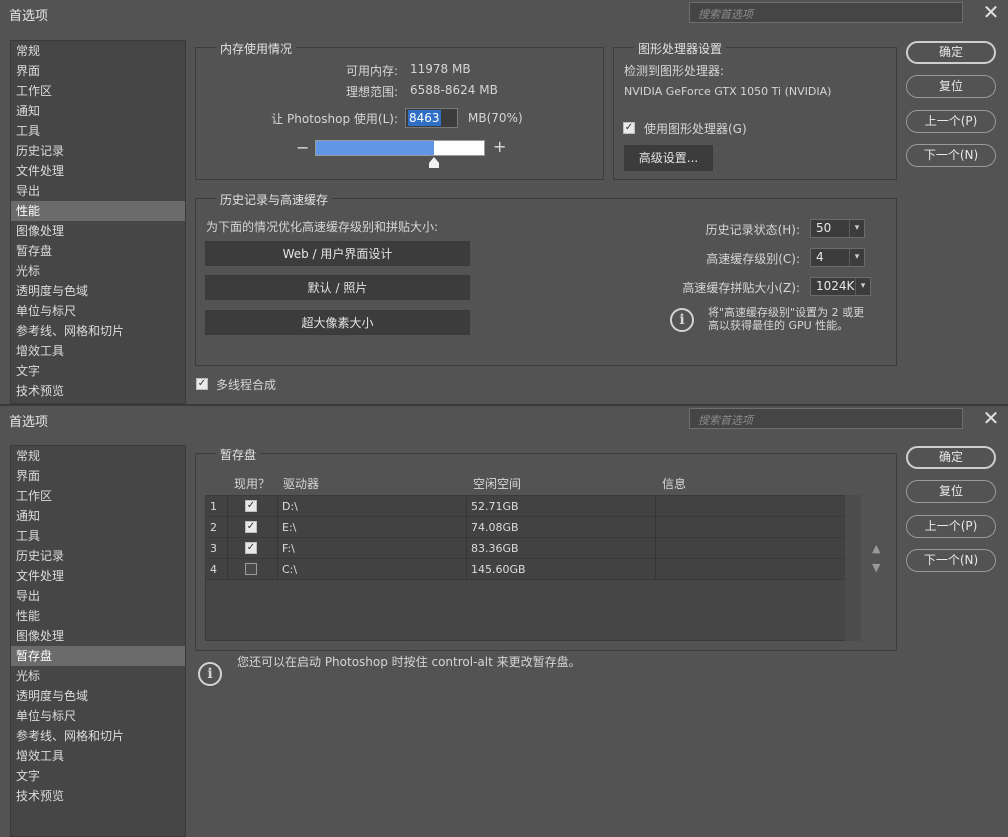 This screenshot has height=837, width=1008. Describe the element at coordinates (256, 48) in the screenshot. I see `group-label: 内存使用情况` at that location.